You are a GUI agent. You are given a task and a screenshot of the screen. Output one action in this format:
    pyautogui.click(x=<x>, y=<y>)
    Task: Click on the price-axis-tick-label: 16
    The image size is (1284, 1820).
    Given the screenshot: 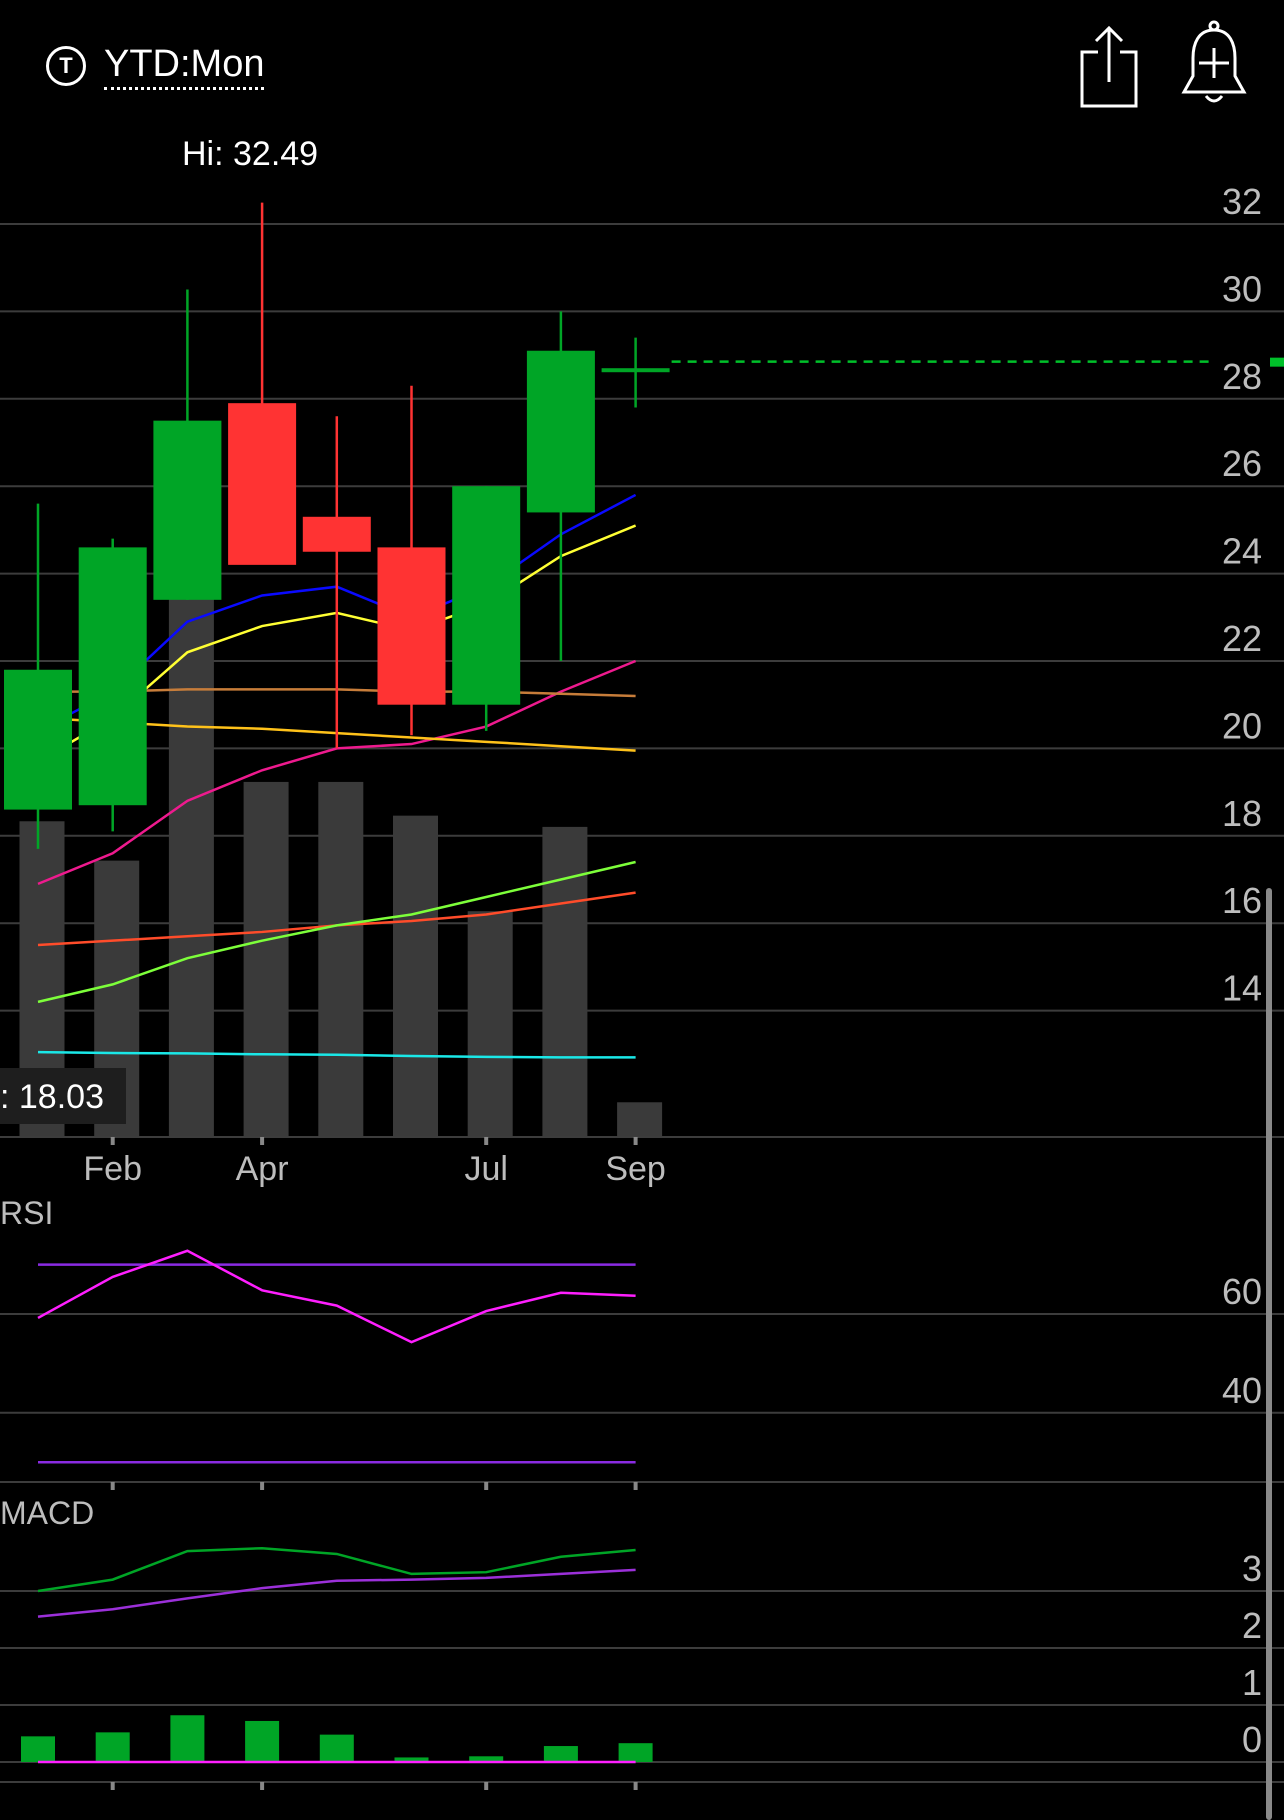 What is the action you would take?
    pyautogui.click(x=1242, y=900)
    